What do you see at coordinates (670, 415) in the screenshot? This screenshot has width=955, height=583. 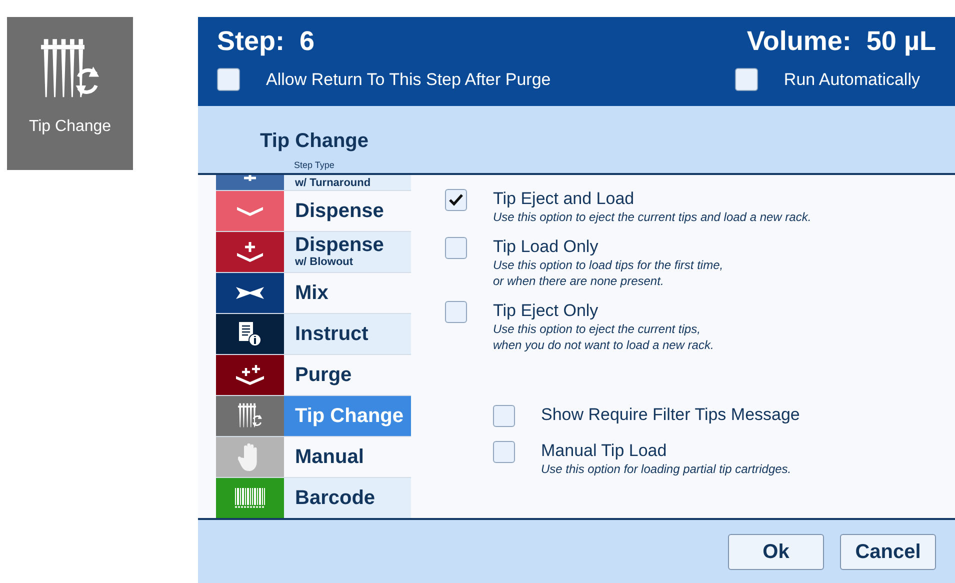 I see `option-label: Show Require Filter Tips Message` at bounding box center [670, 415].